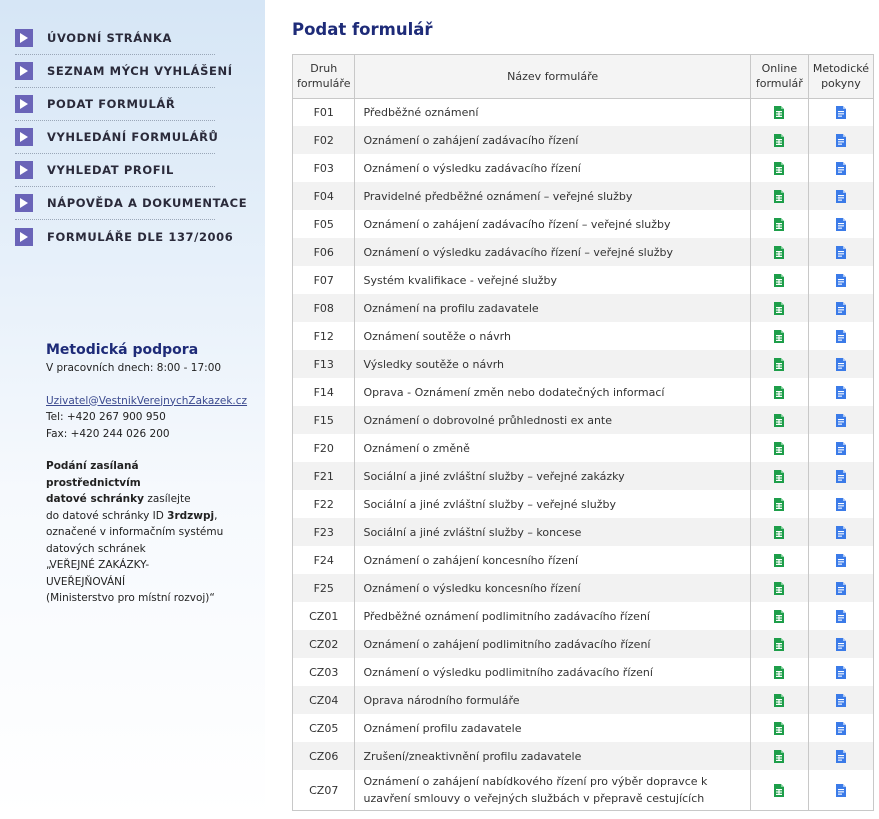  I want to click on support-fax: Fax: +420 244 026 200, so click(108, 433).